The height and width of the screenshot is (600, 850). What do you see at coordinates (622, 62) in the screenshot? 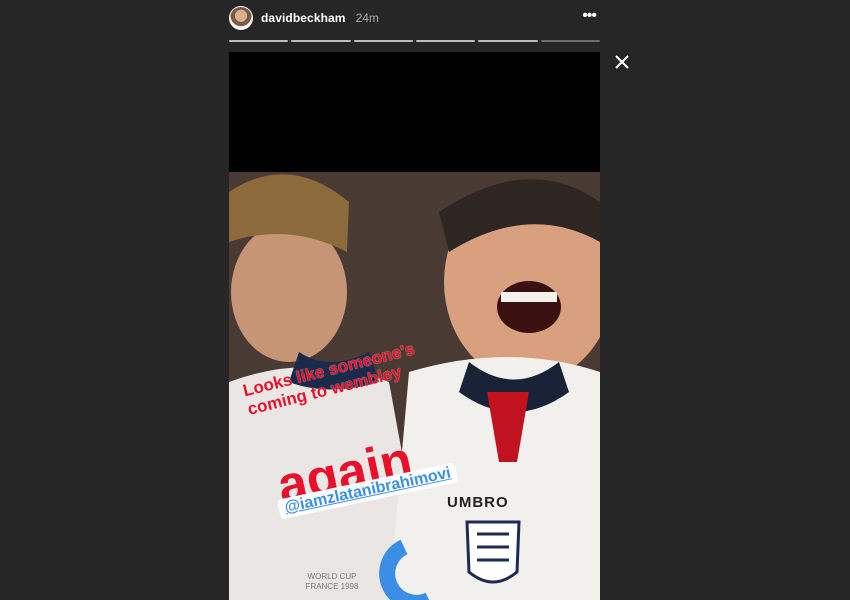
I see `close-icon` at bounding box center [622, 62].